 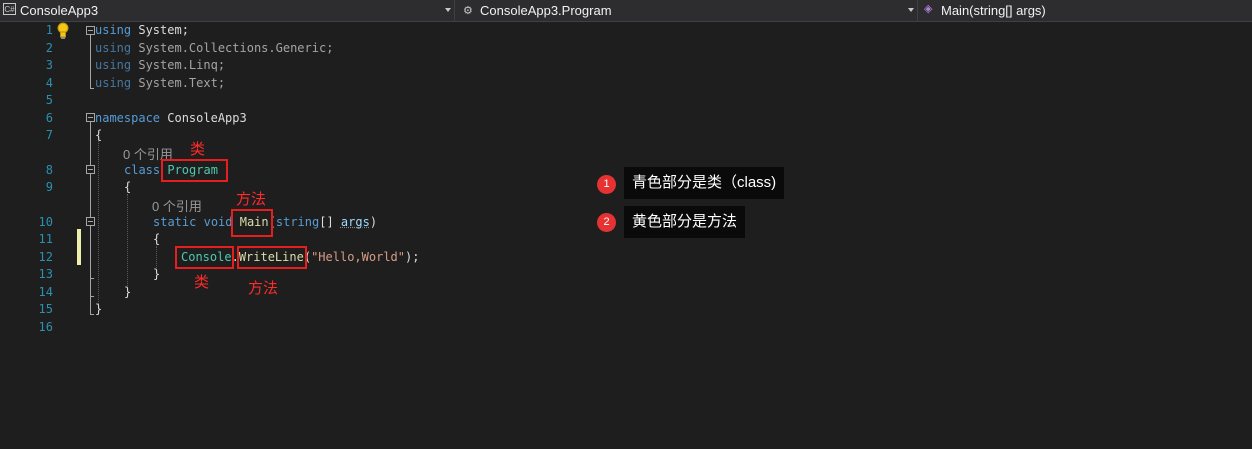 What do you see at coordinates (178, 83) in the screenshot?
I see `code-text: System.Text;` at bounding box center [178, 83].